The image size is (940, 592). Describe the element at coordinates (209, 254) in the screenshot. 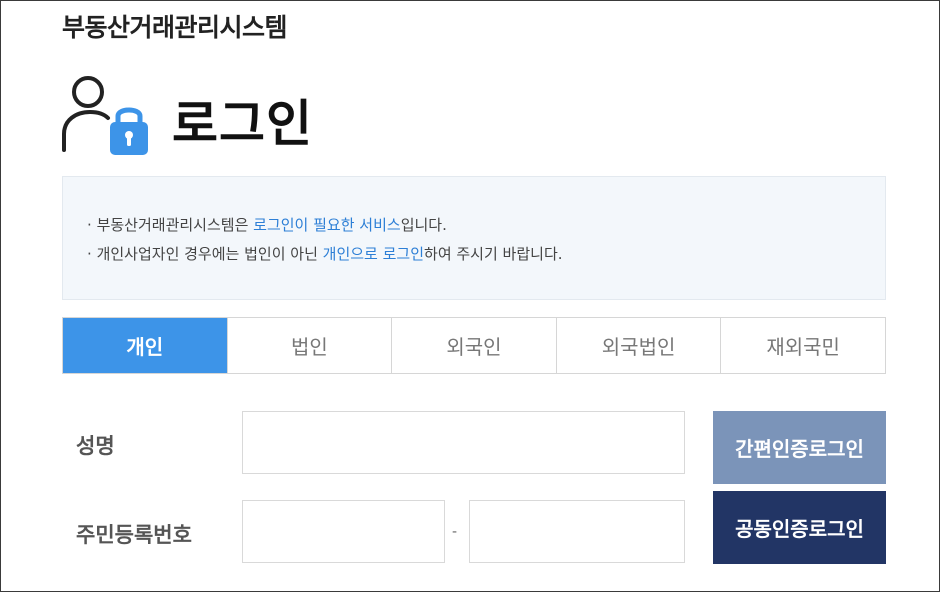

I see `notice-text: 개인사업자인 경우에는 법인이 아닌` at that location.